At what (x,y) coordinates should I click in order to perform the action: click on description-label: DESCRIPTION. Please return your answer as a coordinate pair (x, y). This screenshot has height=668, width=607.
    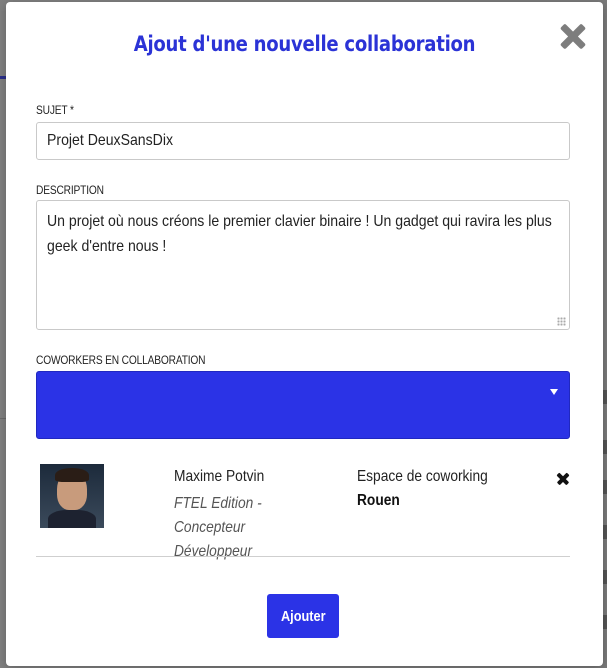
    Looking at the image, I should click on (70, 190).